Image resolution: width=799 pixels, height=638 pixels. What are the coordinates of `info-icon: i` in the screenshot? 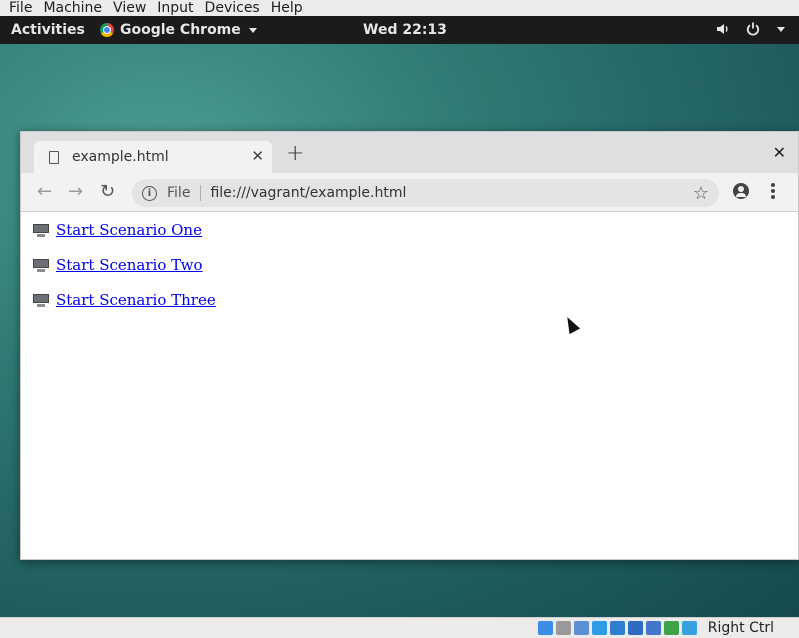 It's located at (149, 193).